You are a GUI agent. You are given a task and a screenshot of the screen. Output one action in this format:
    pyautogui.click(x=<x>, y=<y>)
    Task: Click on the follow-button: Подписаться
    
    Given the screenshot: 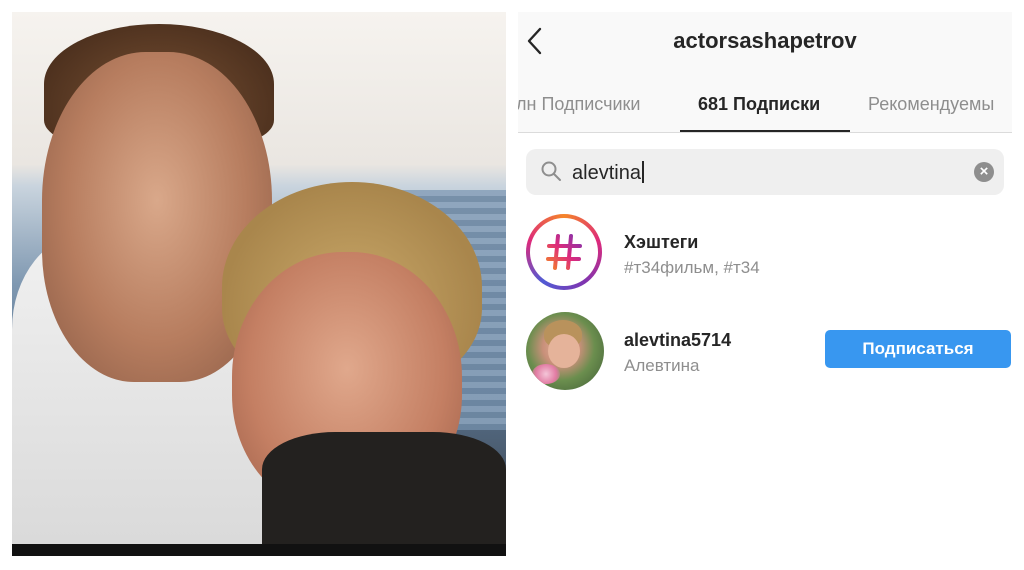 What is the action you would take?
    pyautogui.click(x=918, y=349)
    